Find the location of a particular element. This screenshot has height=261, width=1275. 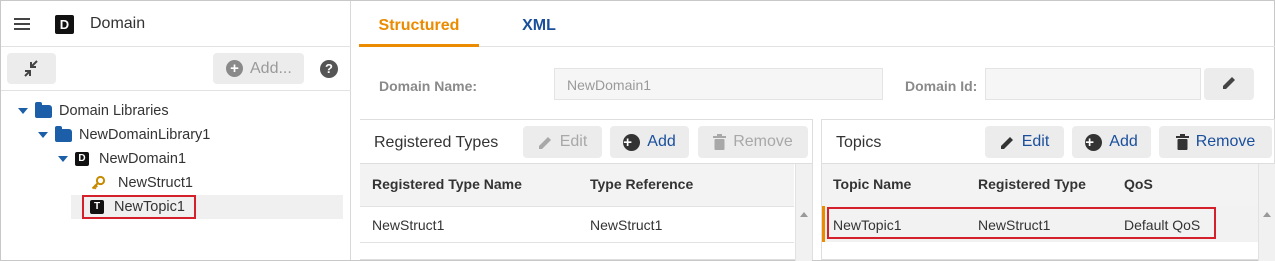

menu-icon is located at coordinates (23, 24).